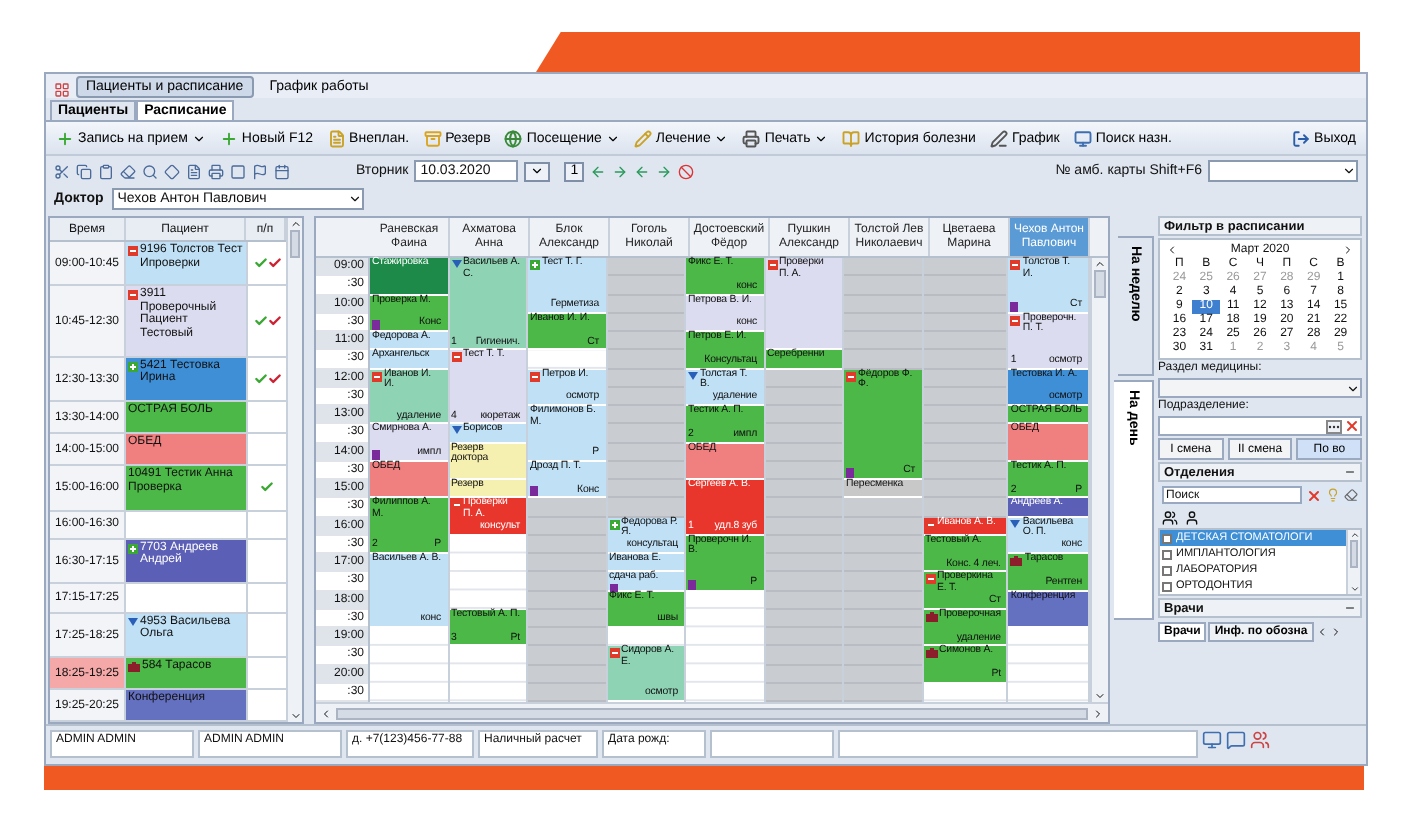 The height and width of the screenshot is (814, 1408). I want to click on people-icon, so click(1170, 517).